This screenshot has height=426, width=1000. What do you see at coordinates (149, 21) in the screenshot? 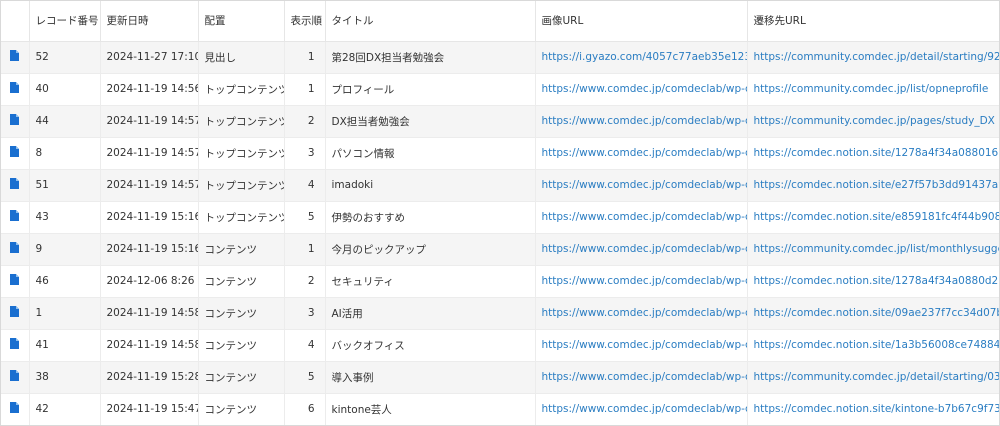
I see `header-updated-at: 更新日時` at bounding box center [149, 21].